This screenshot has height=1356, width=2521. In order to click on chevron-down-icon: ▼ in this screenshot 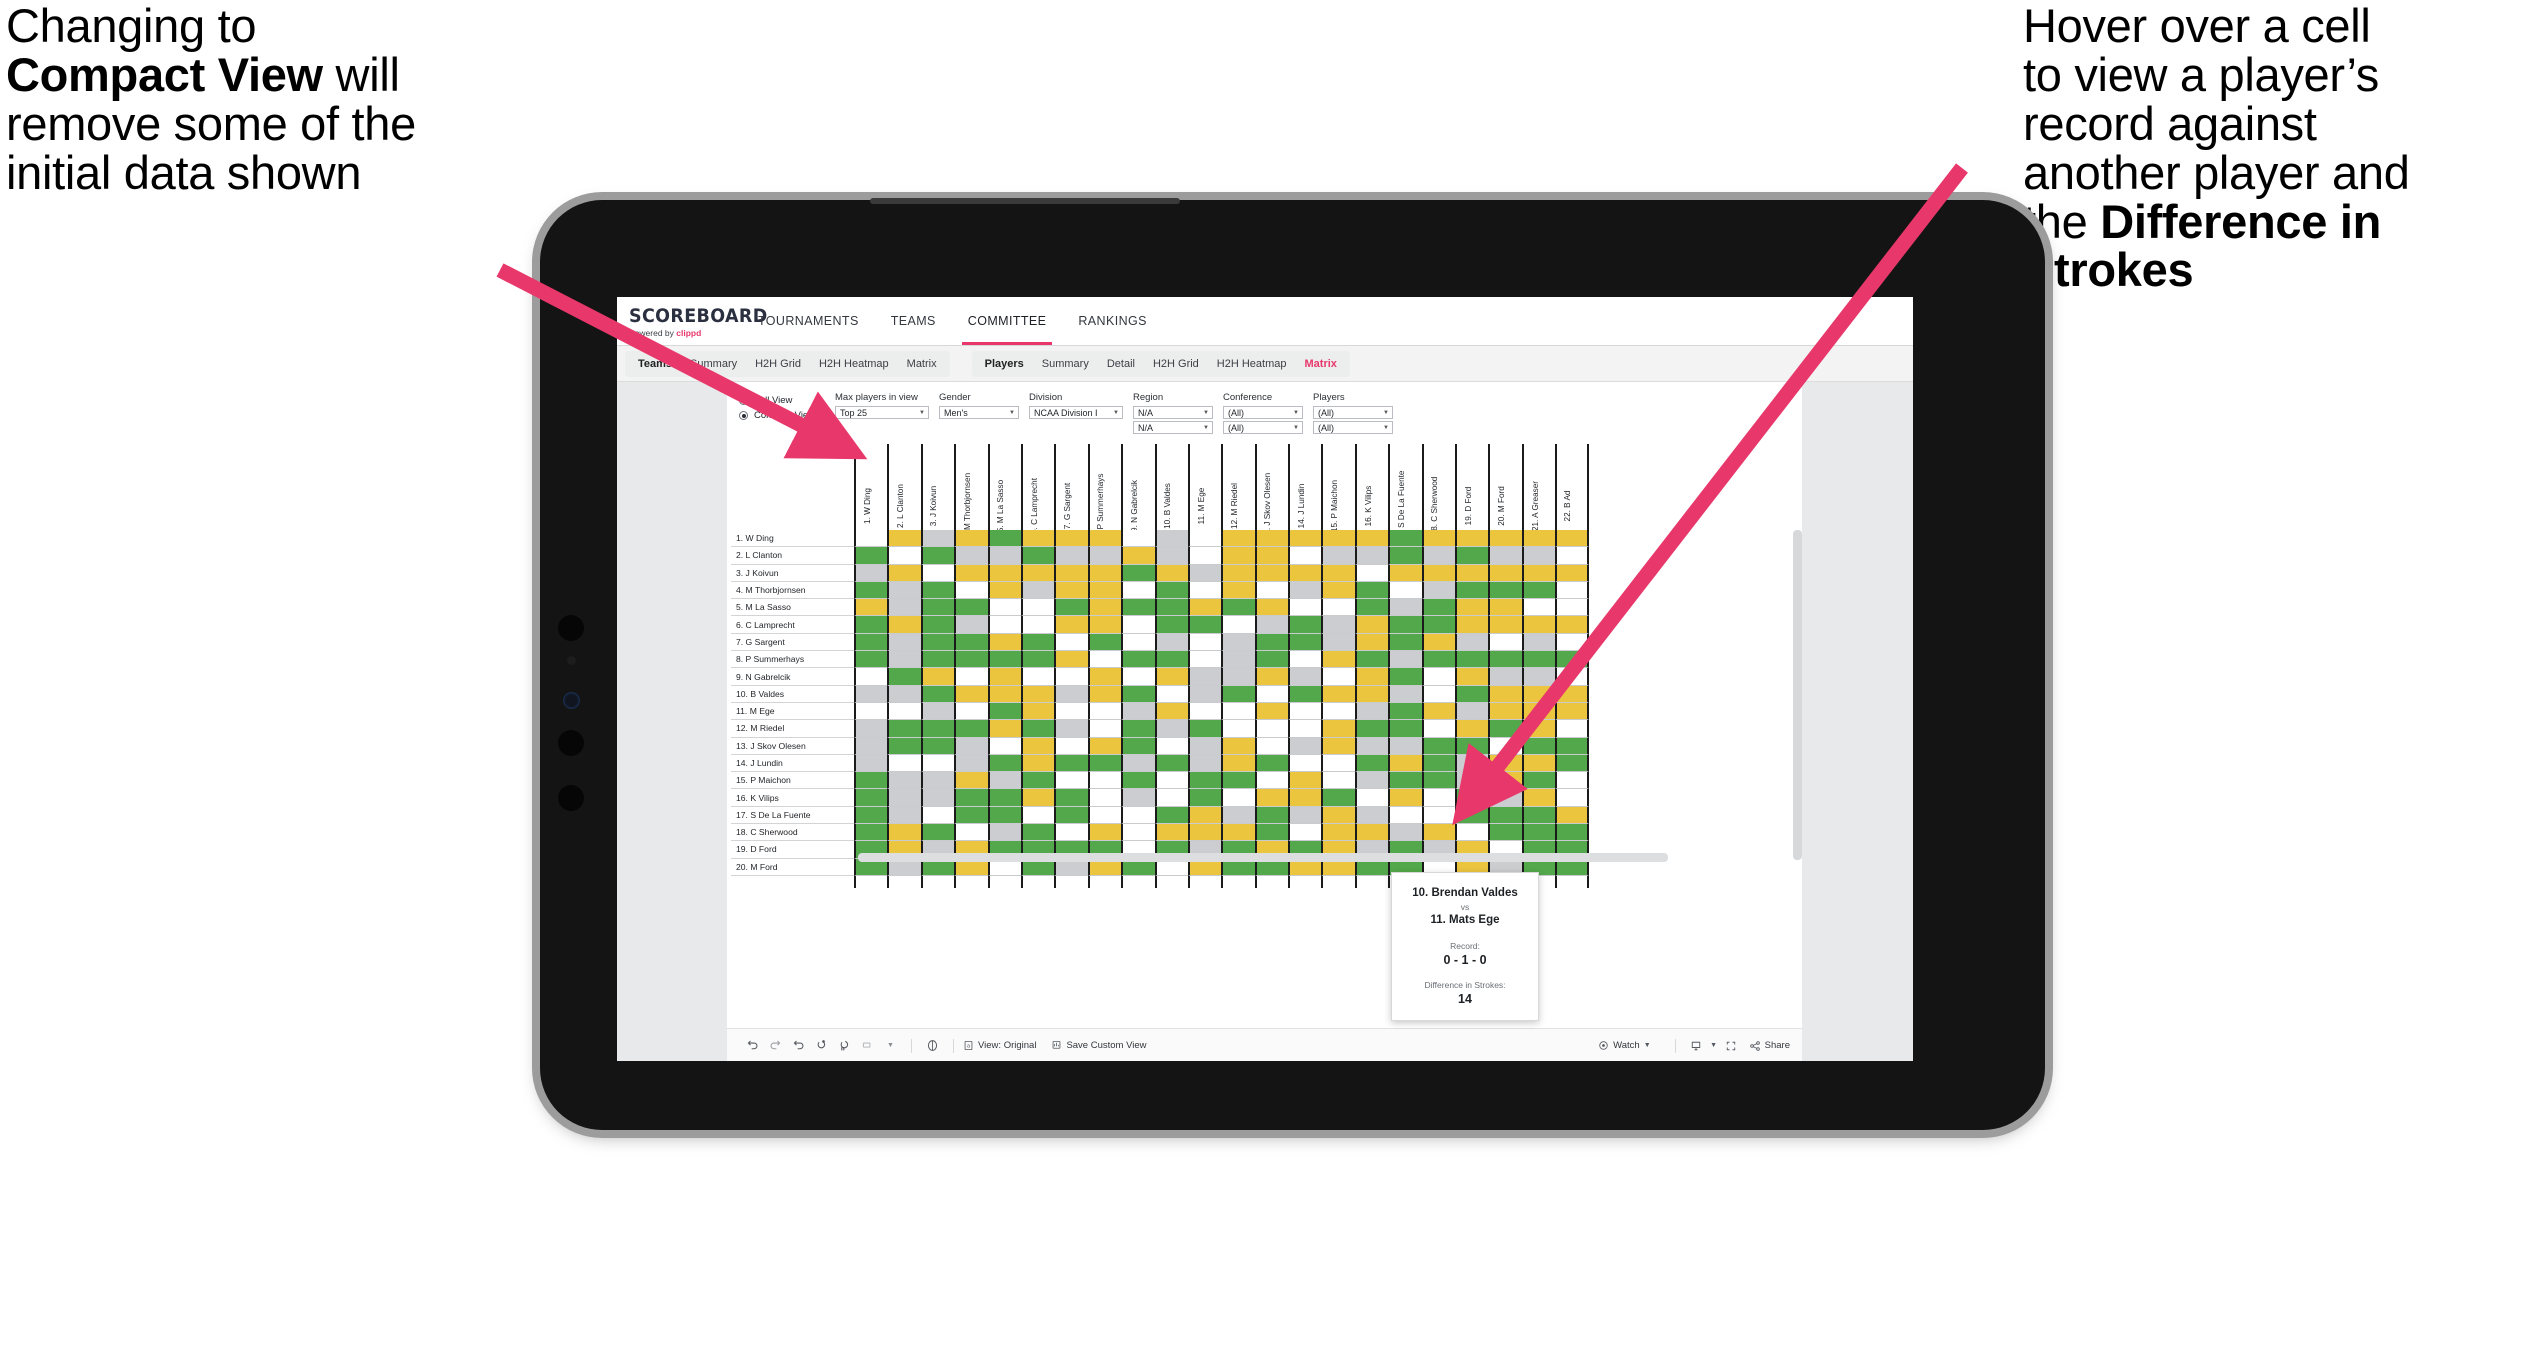, I will do `click(890, 1045)`.